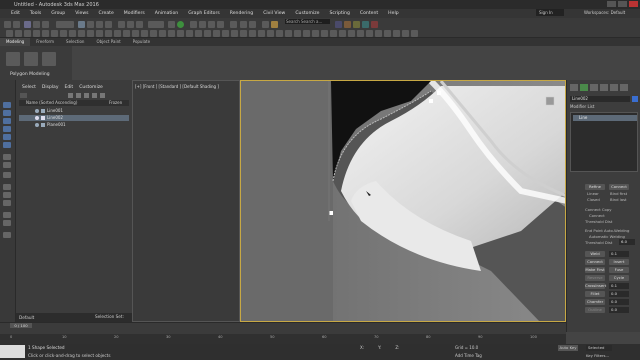  What do you see at coordinates (36, 24) in the screenshot?
I see `unlink-icon` at bounding box center [36, 24].